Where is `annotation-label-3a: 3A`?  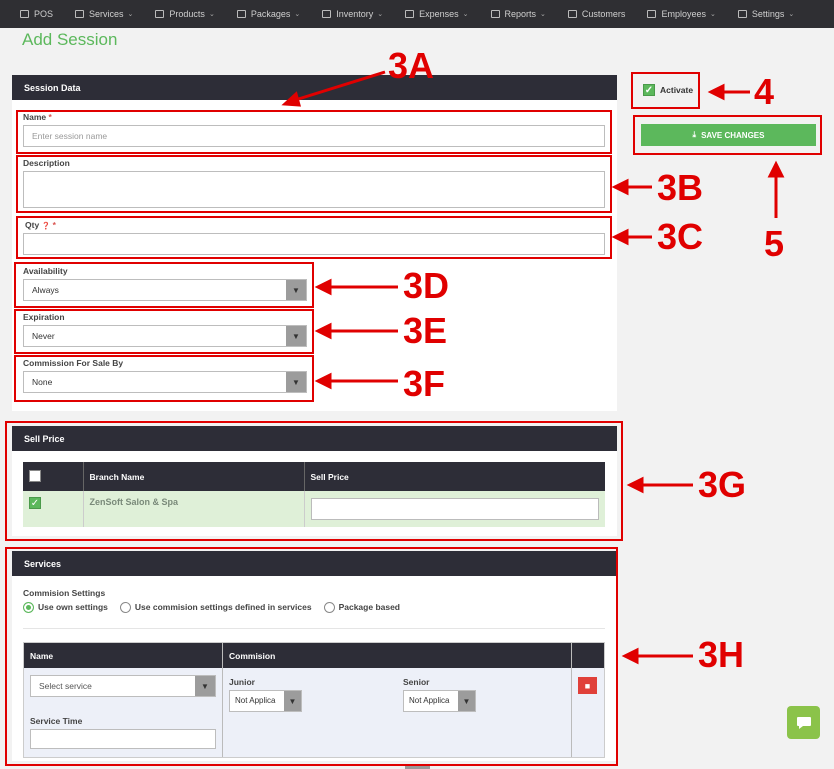 annotation-label-3a: 3A is located at coordinates (411, 65).